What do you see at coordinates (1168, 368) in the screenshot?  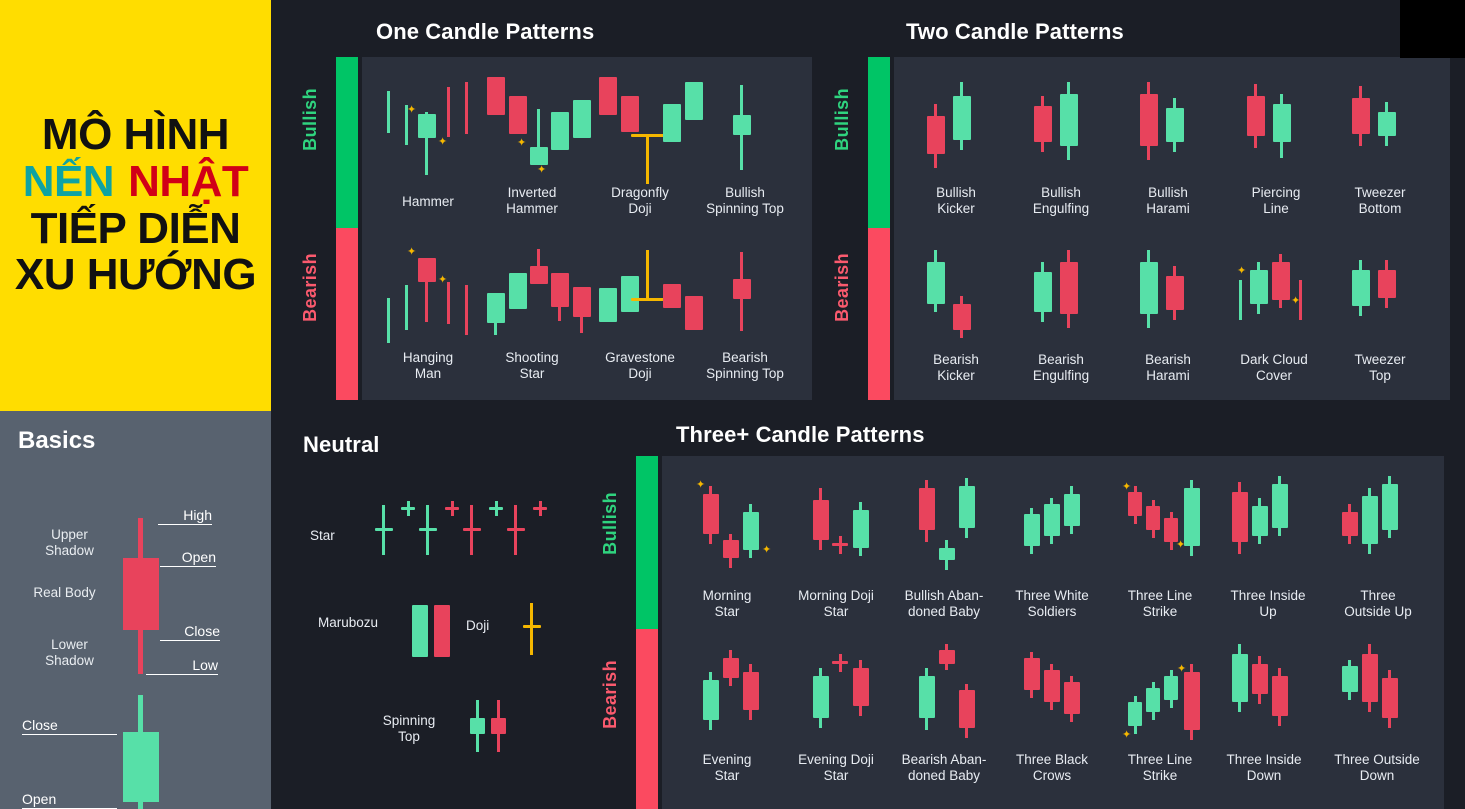 I see `caption-bearish-harami: Bearish Harami` at bounding box center [1168, 368].